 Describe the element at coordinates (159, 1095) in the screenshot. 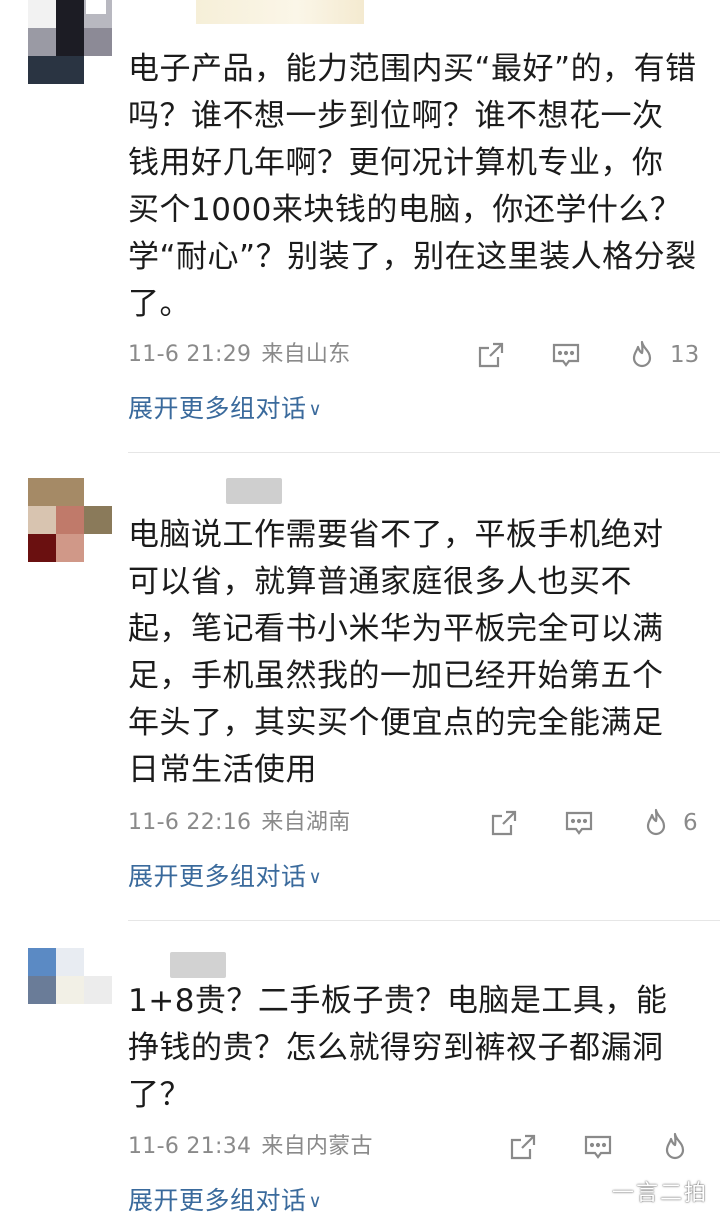

I see `comment-line: 了？` at that location.